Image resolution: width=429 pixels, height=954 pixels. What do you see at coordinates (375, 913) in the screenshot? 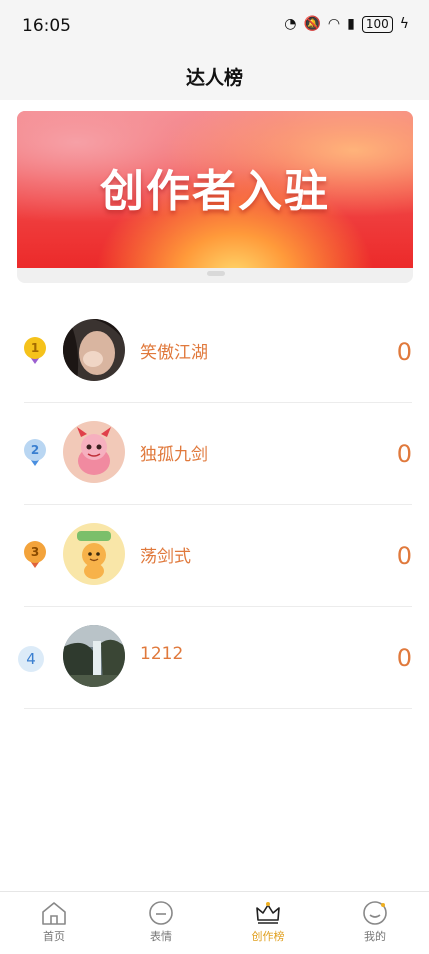
I see `profile-icon` at bounding box center [375, 913].